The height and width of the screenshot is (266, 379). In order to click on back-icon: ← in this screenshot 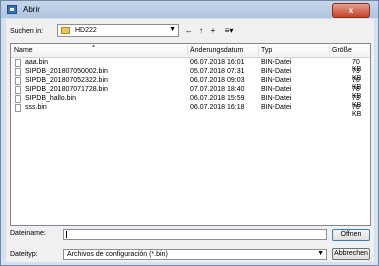, I will do `click(189, 30)`.